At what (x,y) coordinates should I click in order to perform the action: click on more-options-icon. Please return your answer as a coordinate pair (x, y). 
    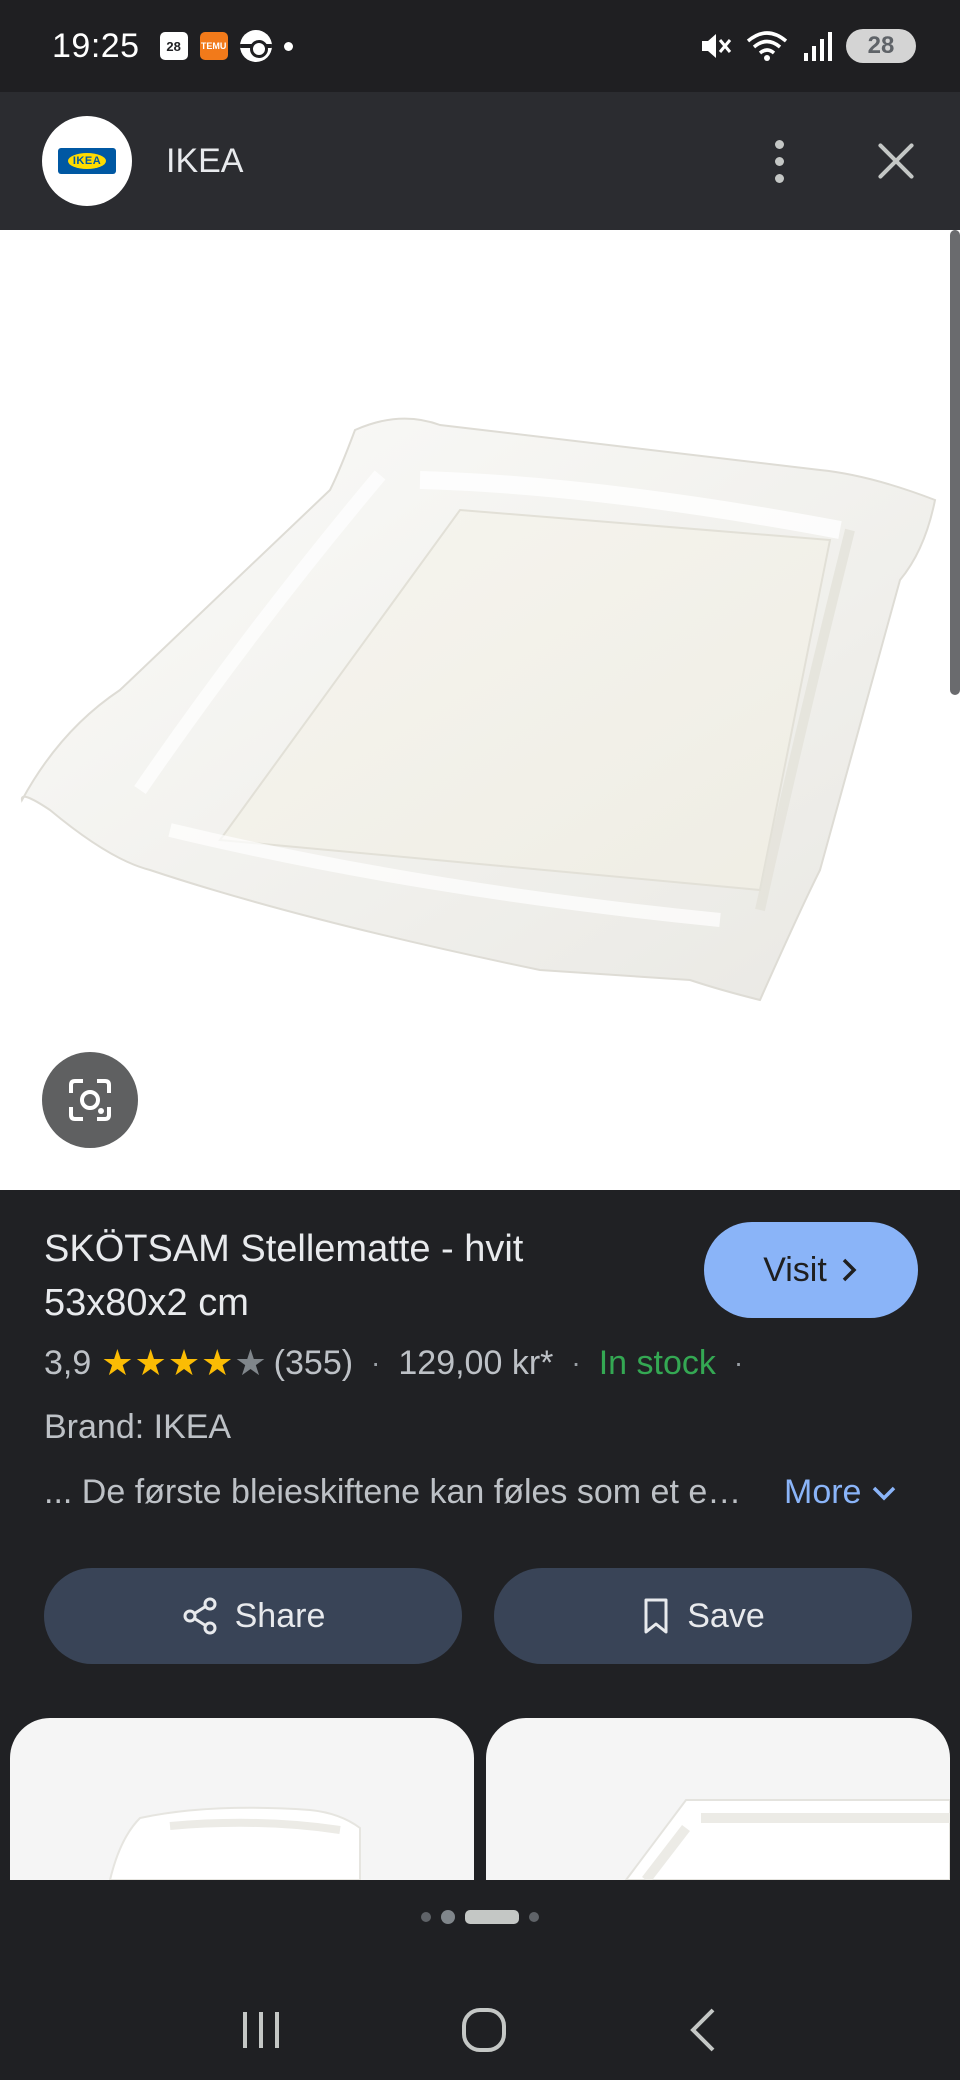
    Looking at the image, I should click on (779, 161).